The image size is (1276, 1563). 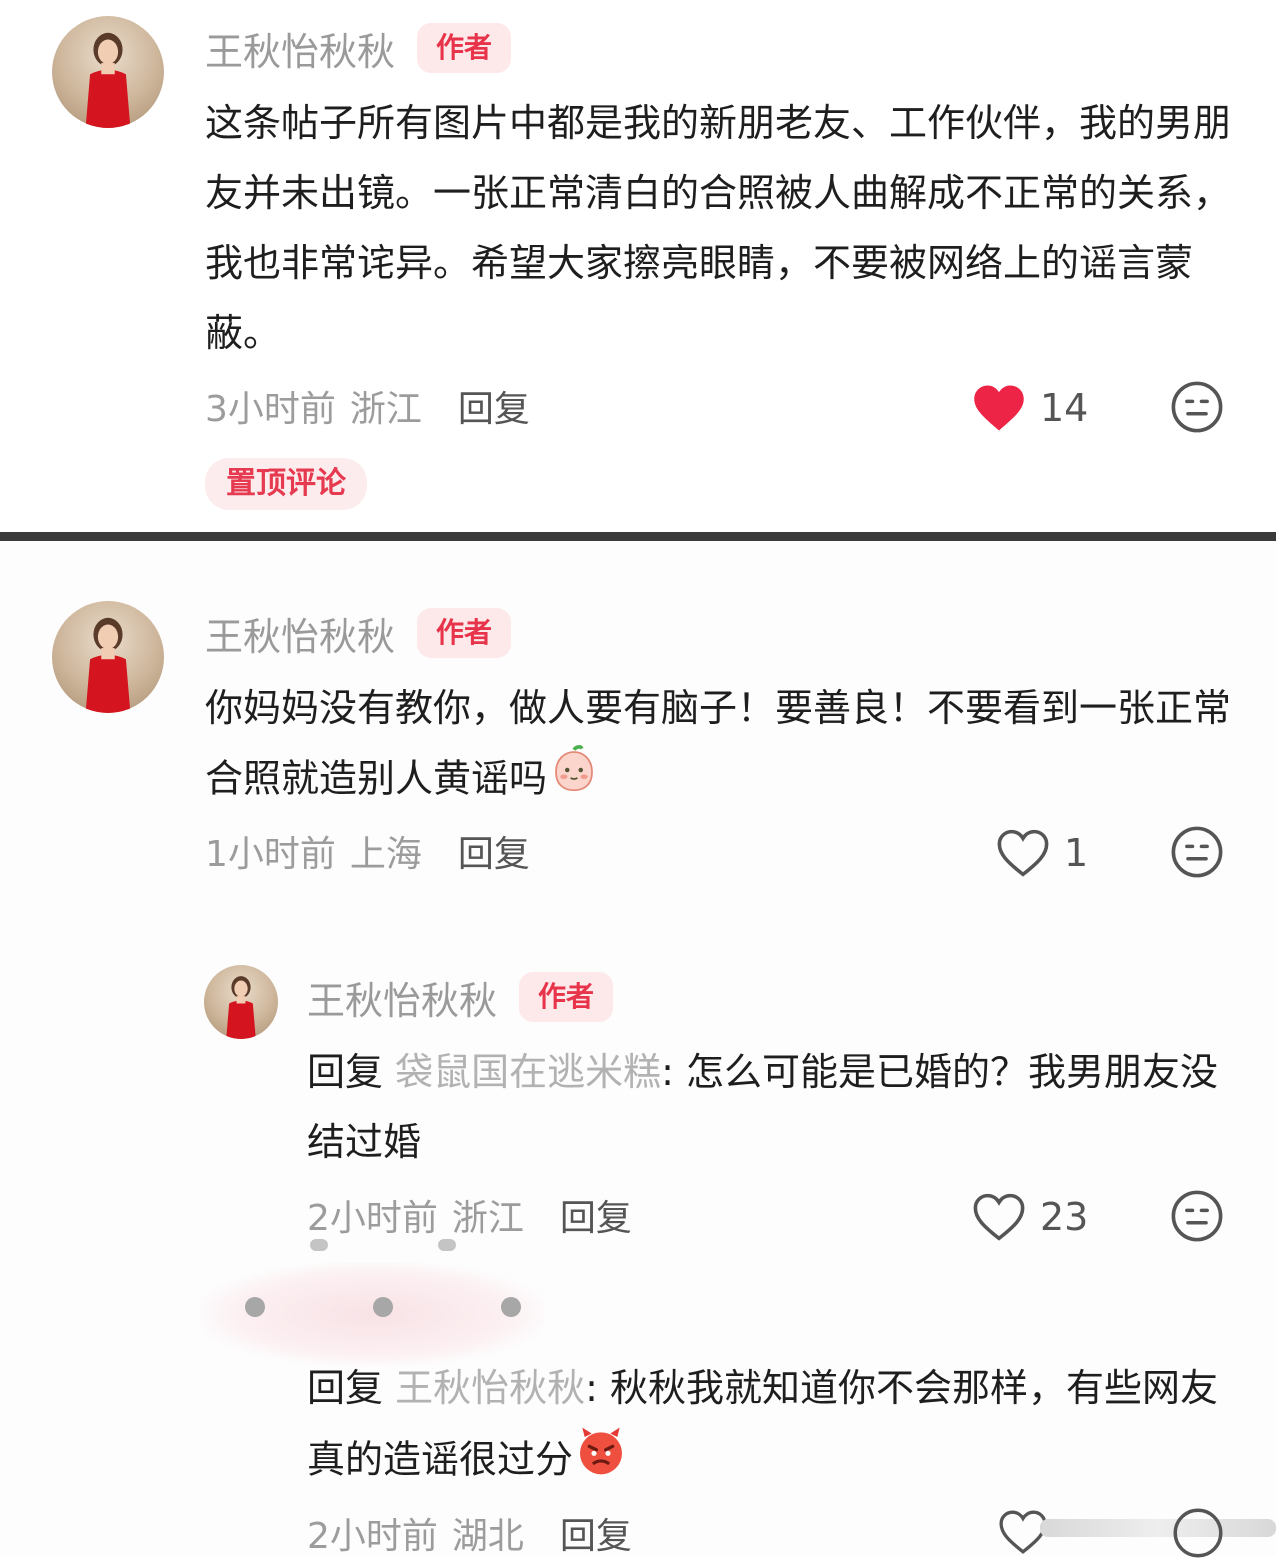 I want to click on reply-target-username: 袋鼠国在逃米糕, so click(x=528, y=1072).